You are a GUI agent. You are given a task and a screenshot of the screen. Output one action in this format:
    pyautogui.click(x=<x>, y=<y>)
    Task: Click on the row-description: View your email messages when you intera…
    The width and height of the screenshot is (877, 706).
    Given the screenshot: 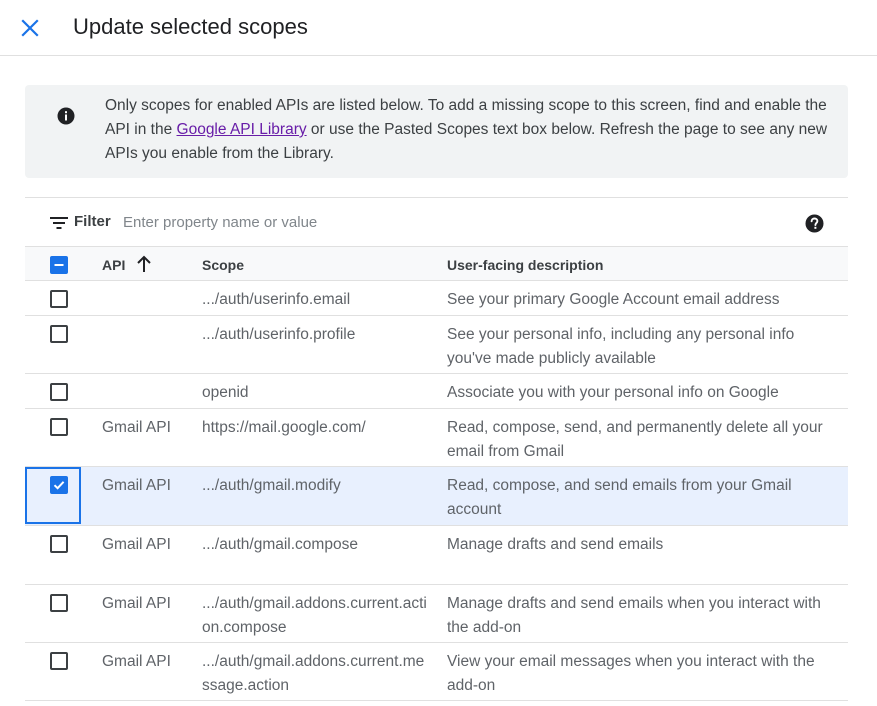 What is the action you would take?
    pyautogui.click(x=631, y=673)
    